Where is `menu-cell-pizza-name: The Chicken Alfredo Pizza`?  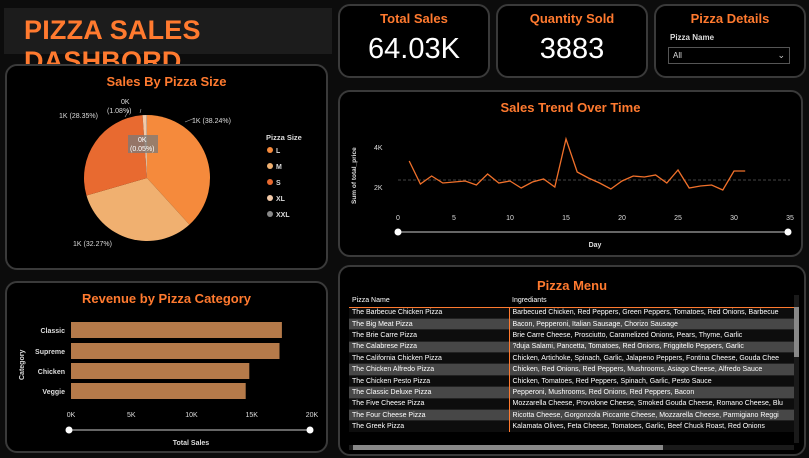 menu-cell-pizza-name: The Chicken Alfredo Pizza is located at coordinates (429, 369).